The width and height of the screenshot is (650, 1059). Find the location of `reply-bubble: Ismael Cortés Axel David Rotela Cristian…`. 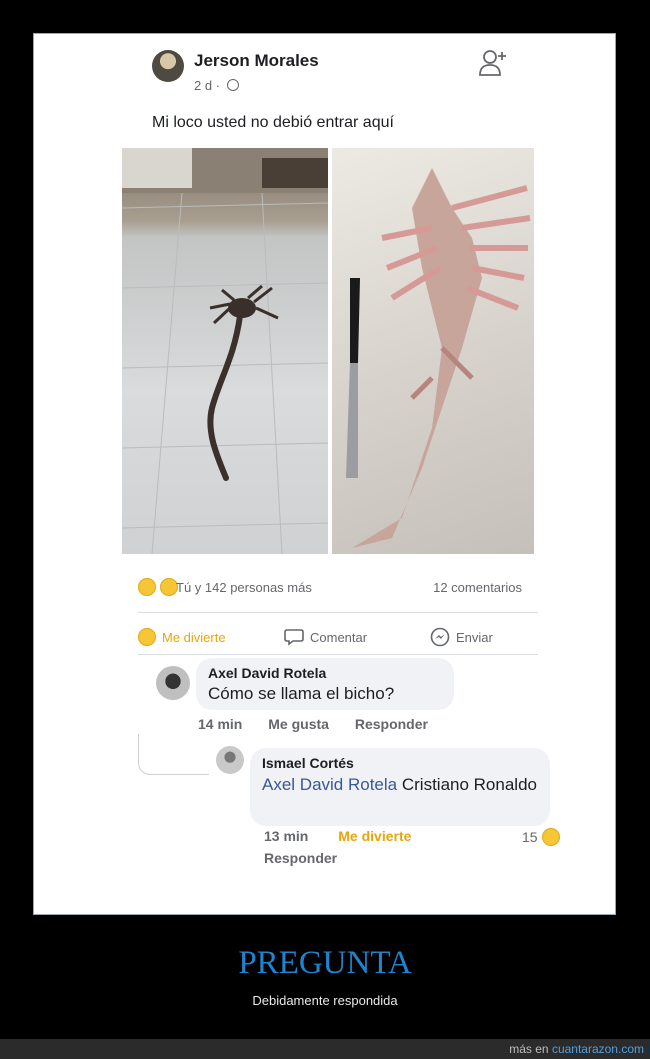

reply-bubble: Ismael Cortés Axel David Rotela Cristian… is located at coordinates (400, 787).